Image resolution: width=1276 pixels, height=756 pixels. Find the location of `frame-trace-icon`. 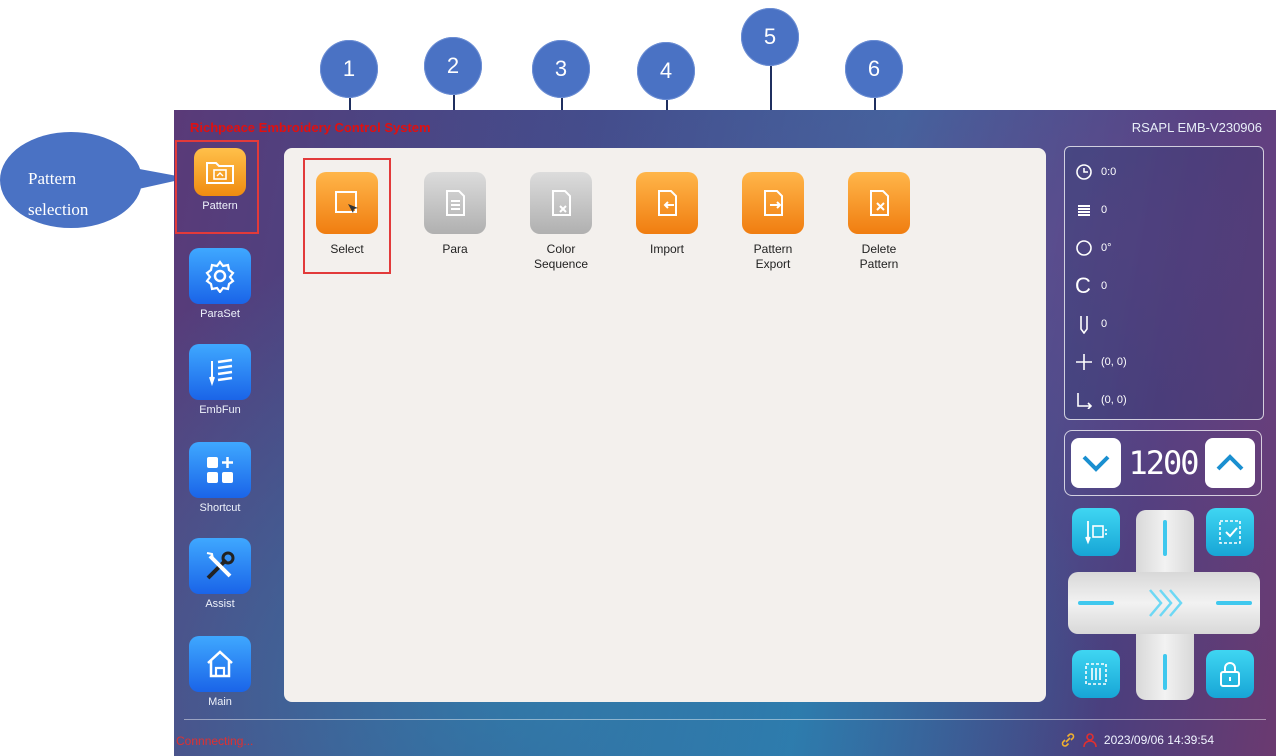

frame-trace-icon is located at coordinates (1096, 674).